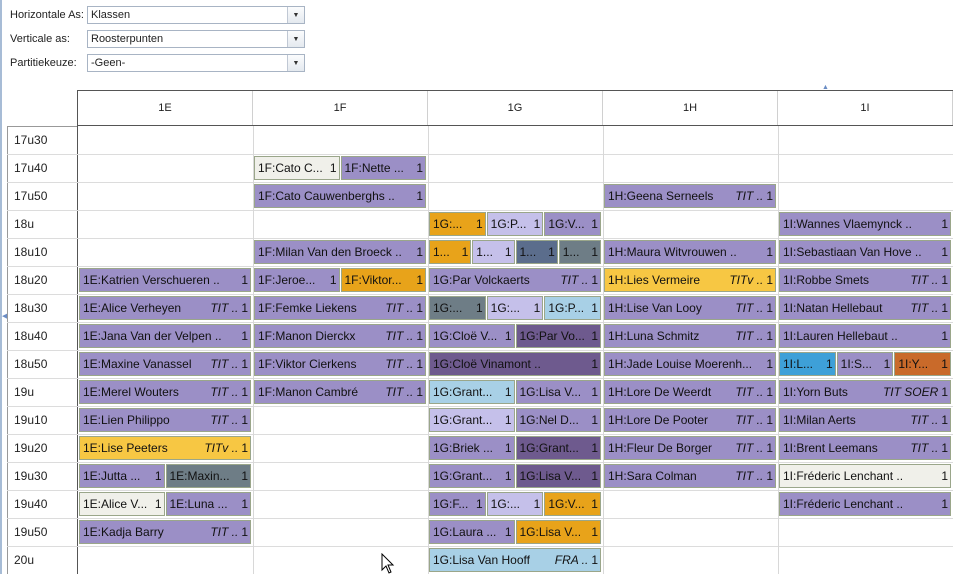  I want to click on column-header-1f: 1F, so click(340, 108).